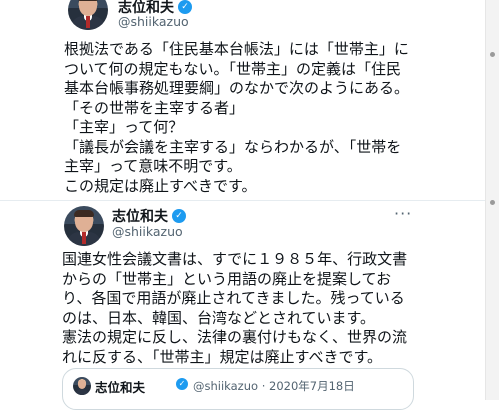 This screenshot has width=499, height=410. I want to click on tweet-line: れに反する、「世帯主」規定は廃止すべきです。, so click(222, 356).